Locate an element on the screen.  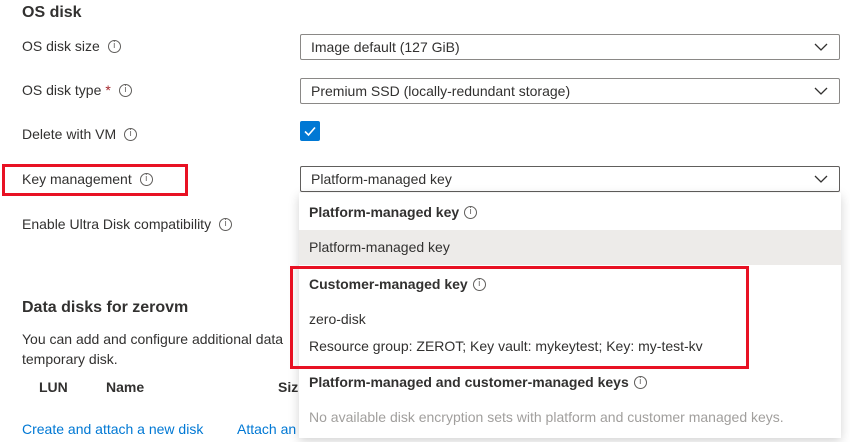
os-disk-type-value: Premium SSD (locally-redundant storage) is located at coordinates (441, 91).